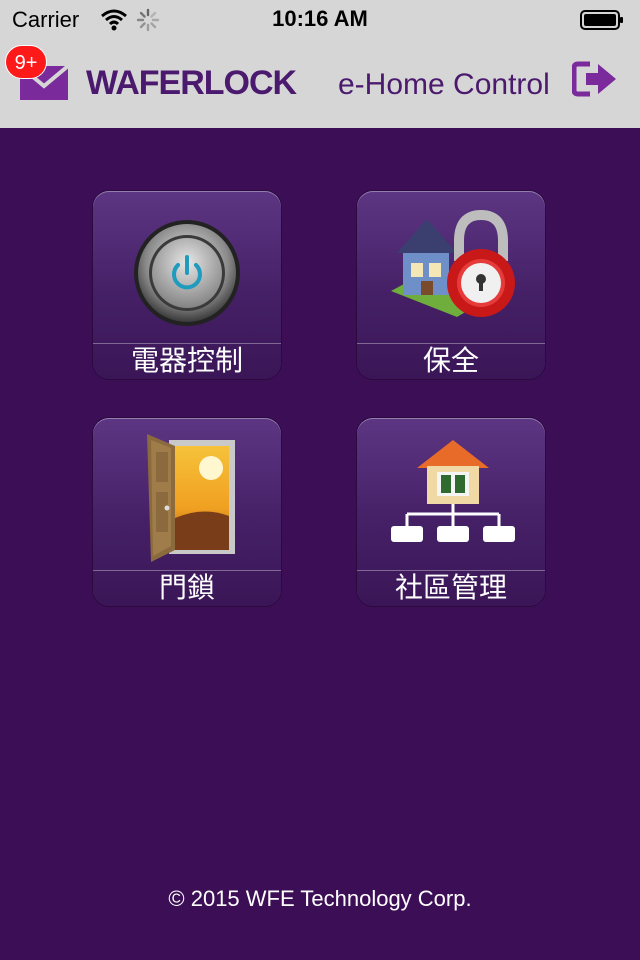 The width and height of the screenshot is (640, 960). I want to click on power-button-icon, so click(187, 273).